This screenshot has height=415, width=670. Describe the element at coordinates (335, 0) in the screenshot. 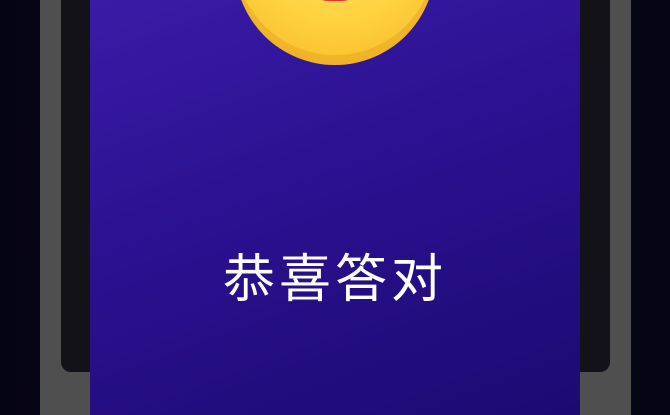

I see `emoji-mouth` at that location.